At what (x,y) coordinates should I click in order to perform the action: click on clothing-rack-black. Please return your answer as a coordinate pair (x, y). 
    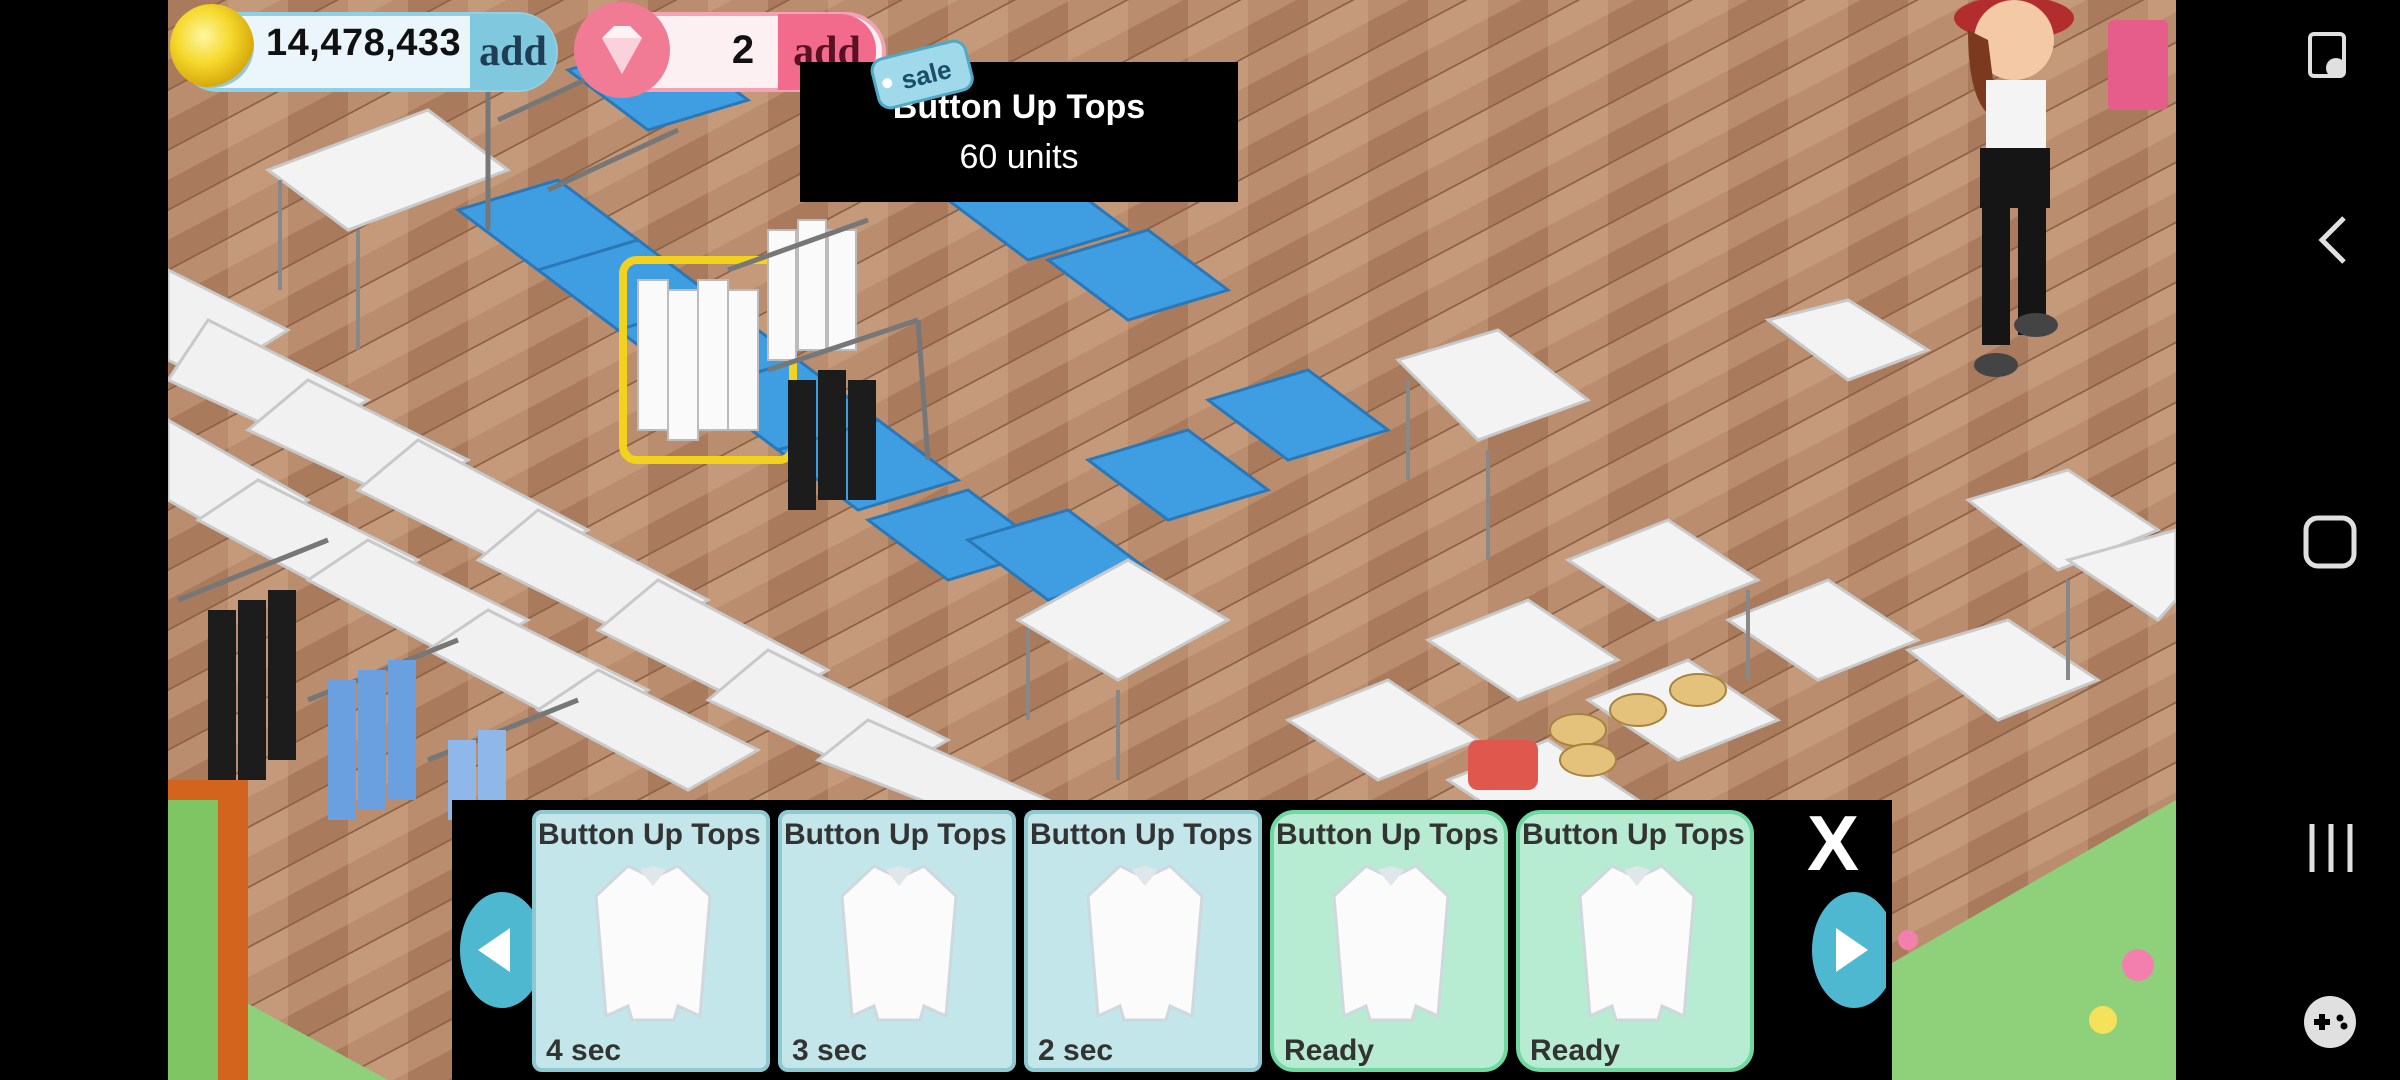
    Looking at the image, I should click on (832, 440).